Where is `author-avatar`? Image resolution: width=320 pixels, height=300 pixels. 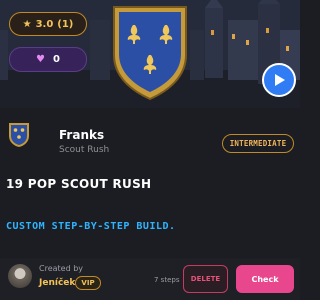 author-avatar is located at coordinates (20, 276).